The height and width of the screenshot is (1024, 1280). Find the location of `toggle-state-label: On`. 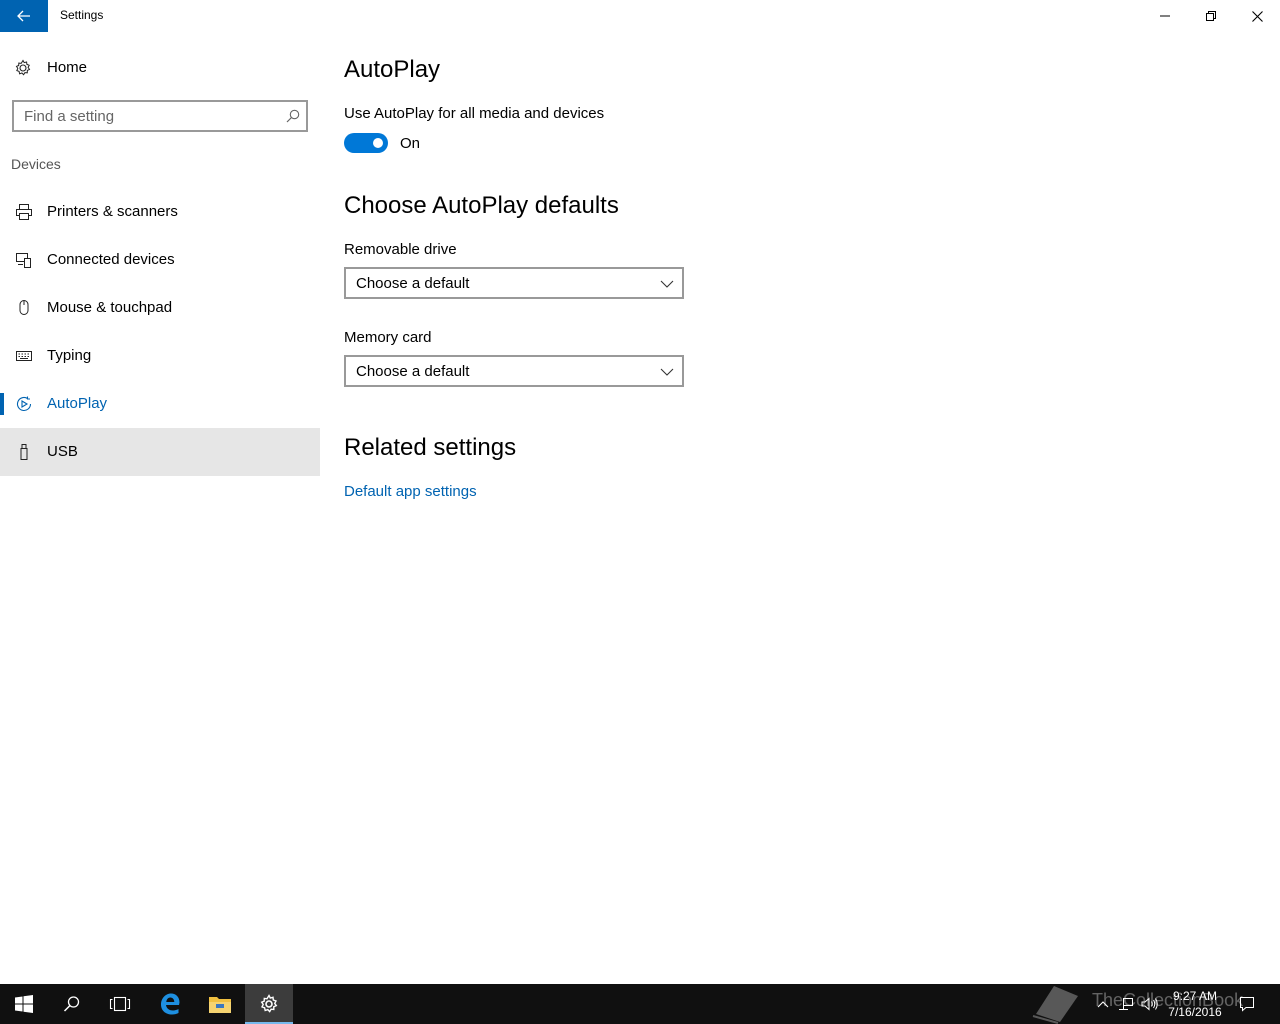

toggle-state-label: On is located at coordinates (410, 143).